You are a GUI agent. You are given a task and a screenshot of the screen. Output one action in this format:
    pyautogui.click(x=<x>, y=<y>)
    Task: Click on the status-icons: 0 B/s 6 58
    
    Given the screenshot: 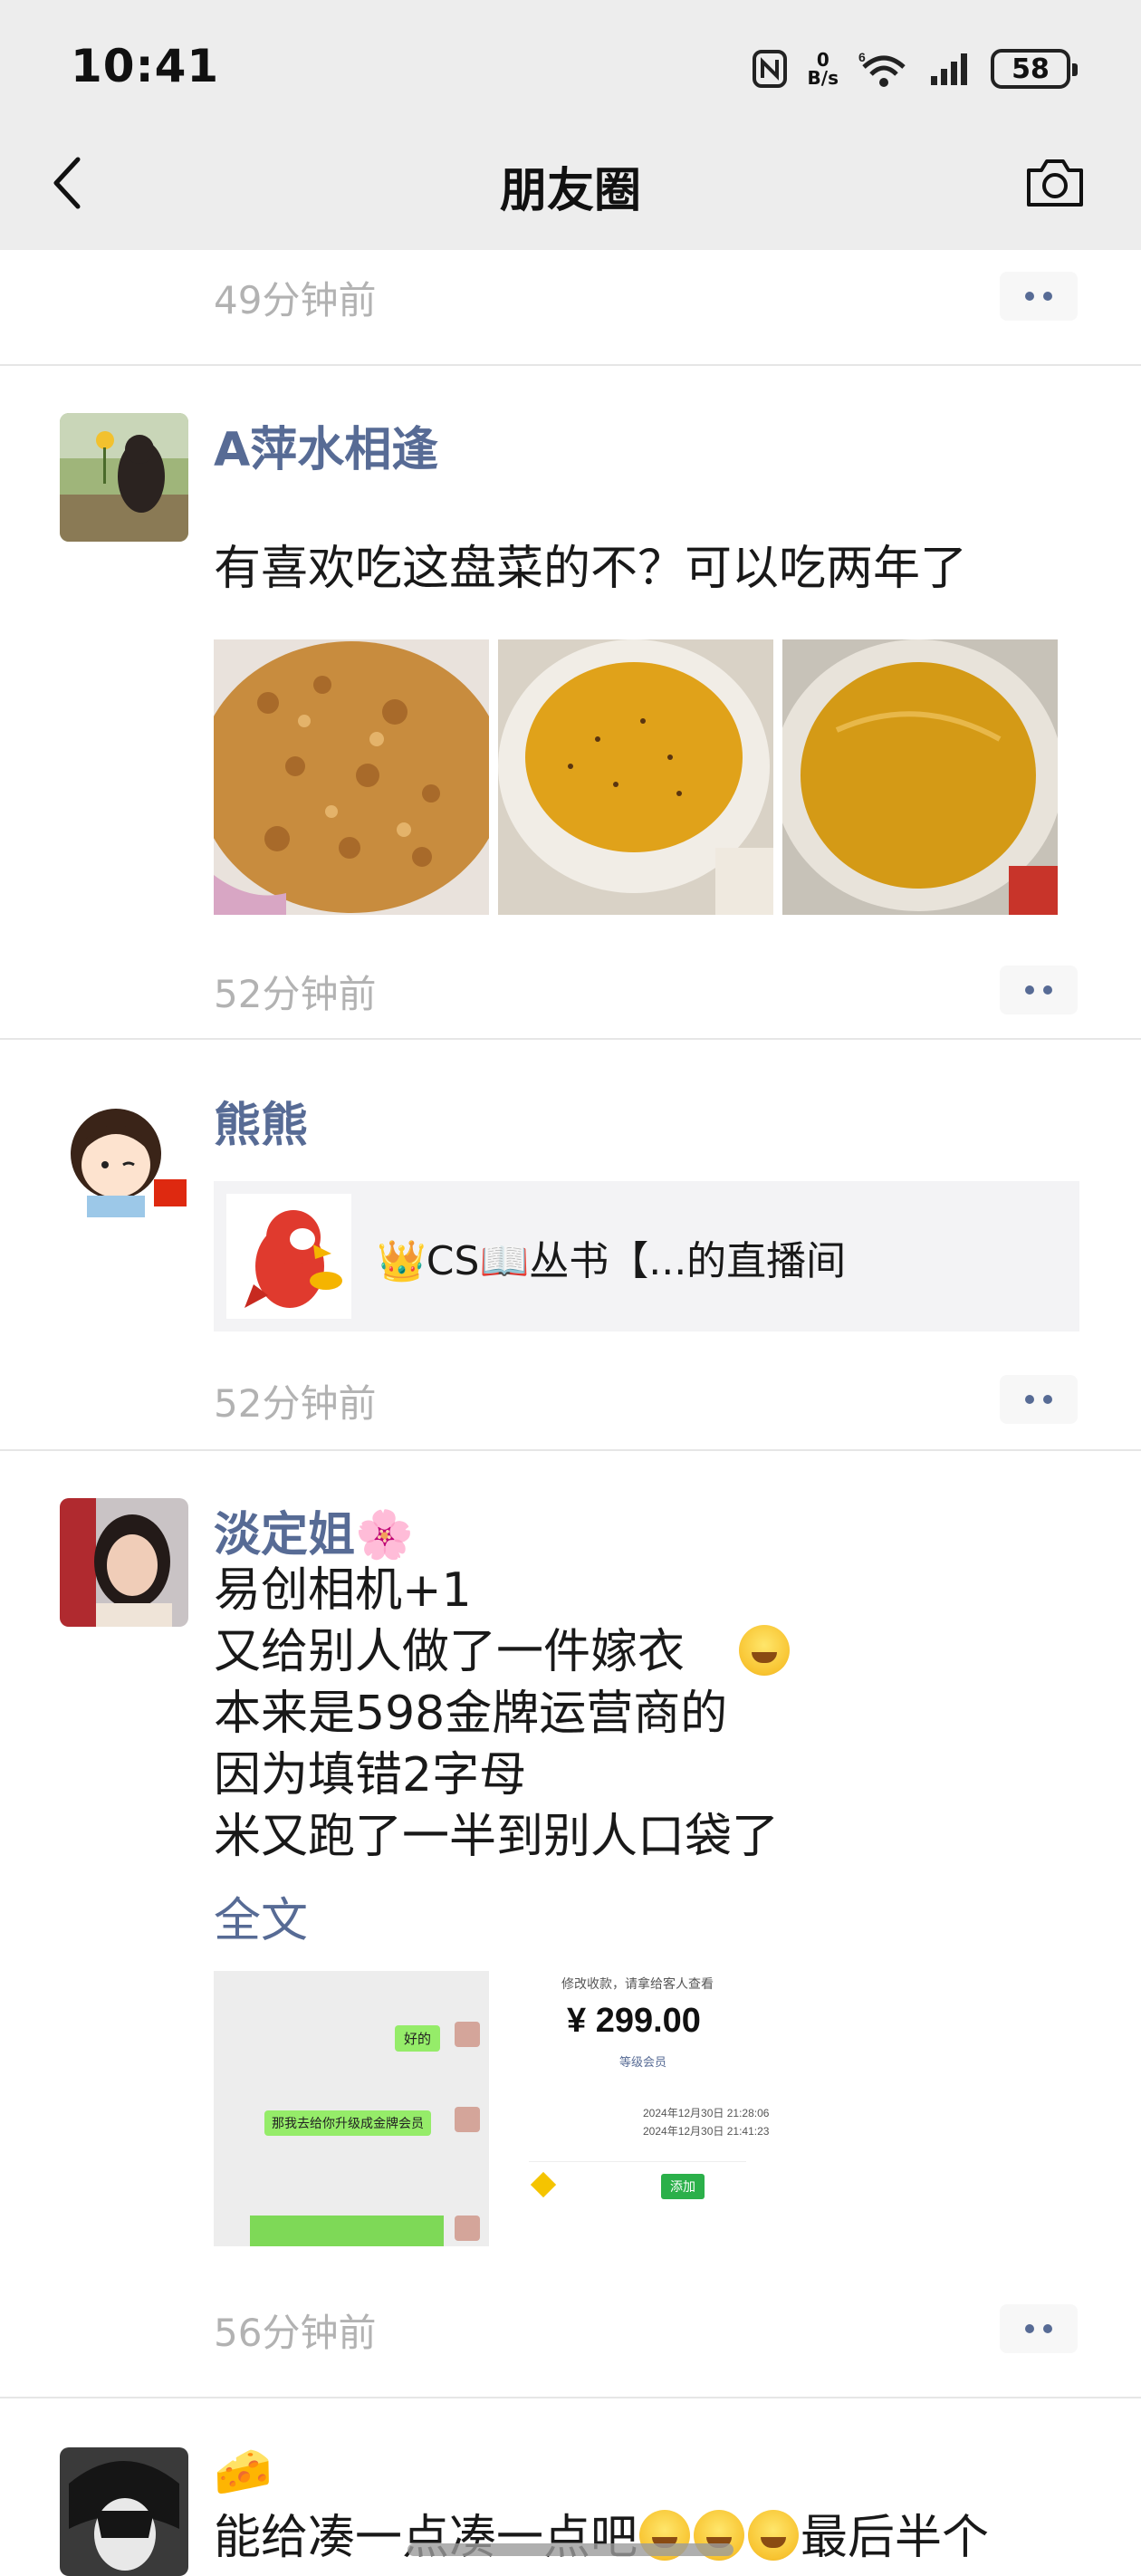 What is the action you would take?
    pyautogui.click(x=915, y=68)
    